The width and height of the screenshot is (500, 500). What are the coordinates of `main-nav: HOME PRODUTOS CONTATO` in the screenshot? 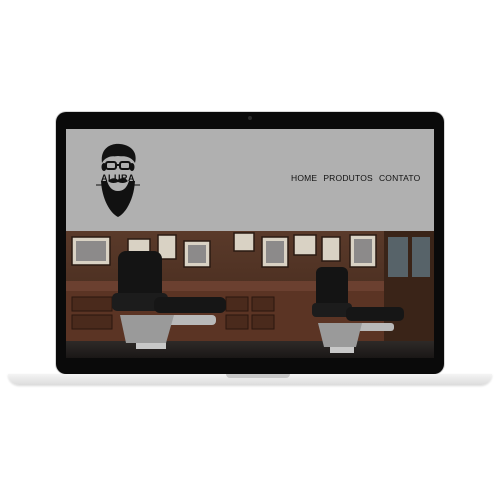 It's located at (355, 178).